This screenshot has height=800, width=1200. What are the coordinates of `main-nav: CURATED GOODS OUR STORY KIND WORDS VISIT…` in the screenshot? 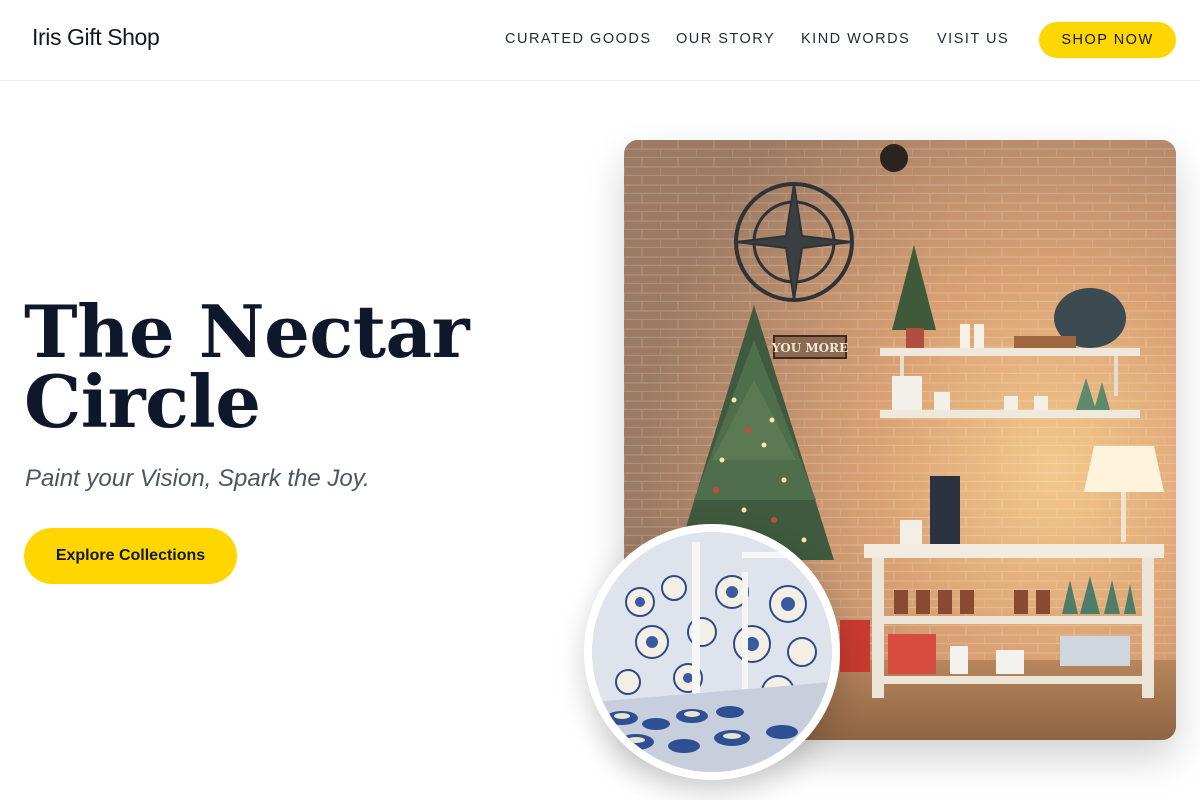 It's located at (600, 41).